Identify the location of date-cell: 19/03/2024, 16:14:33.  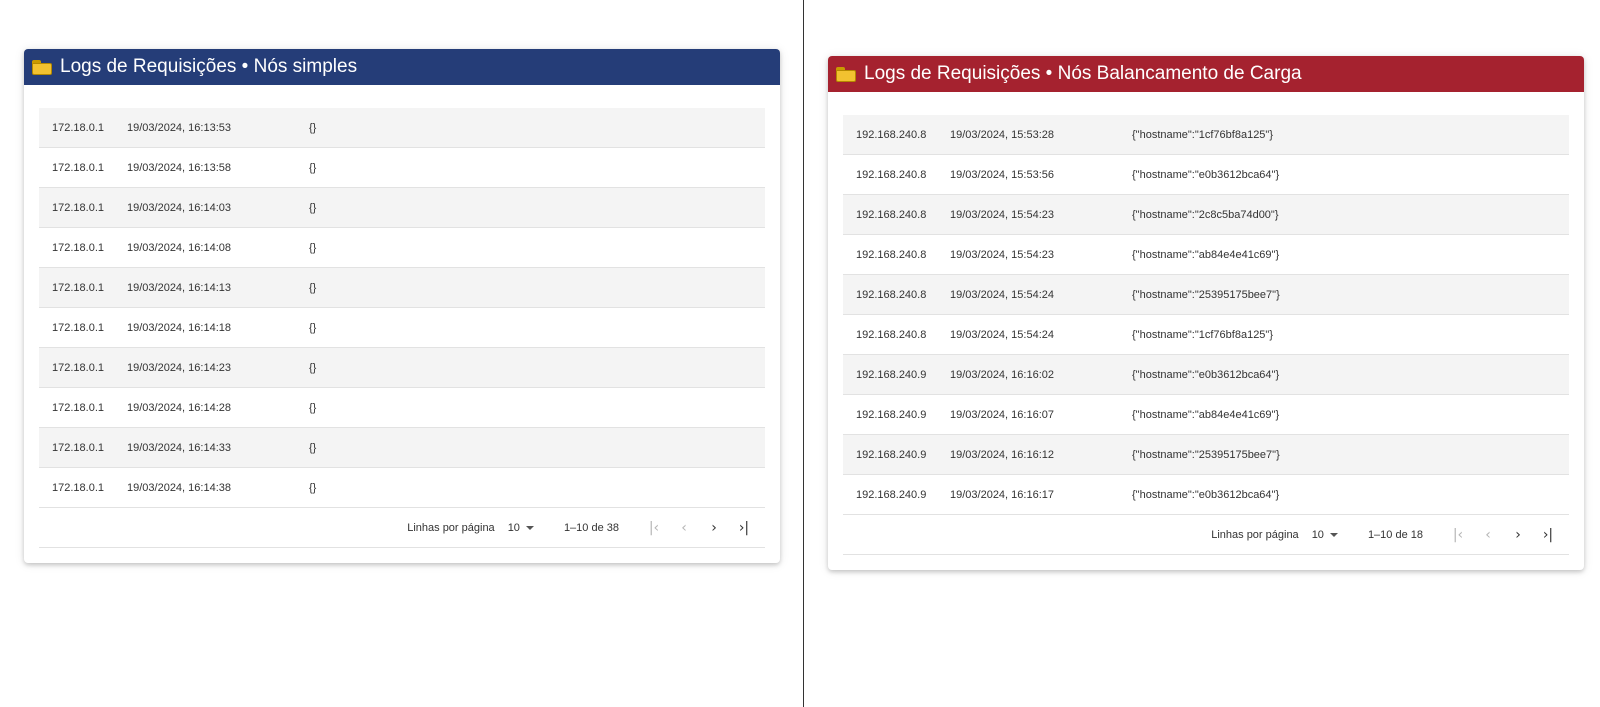
(179, 447).